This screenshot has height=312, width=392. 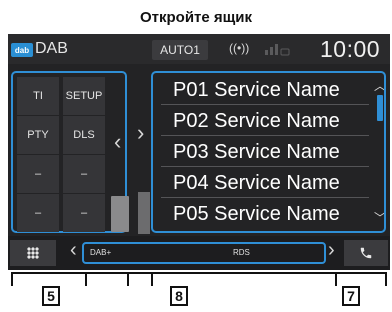 I want to click on callout-label: 5, so click(x=51, y=296).